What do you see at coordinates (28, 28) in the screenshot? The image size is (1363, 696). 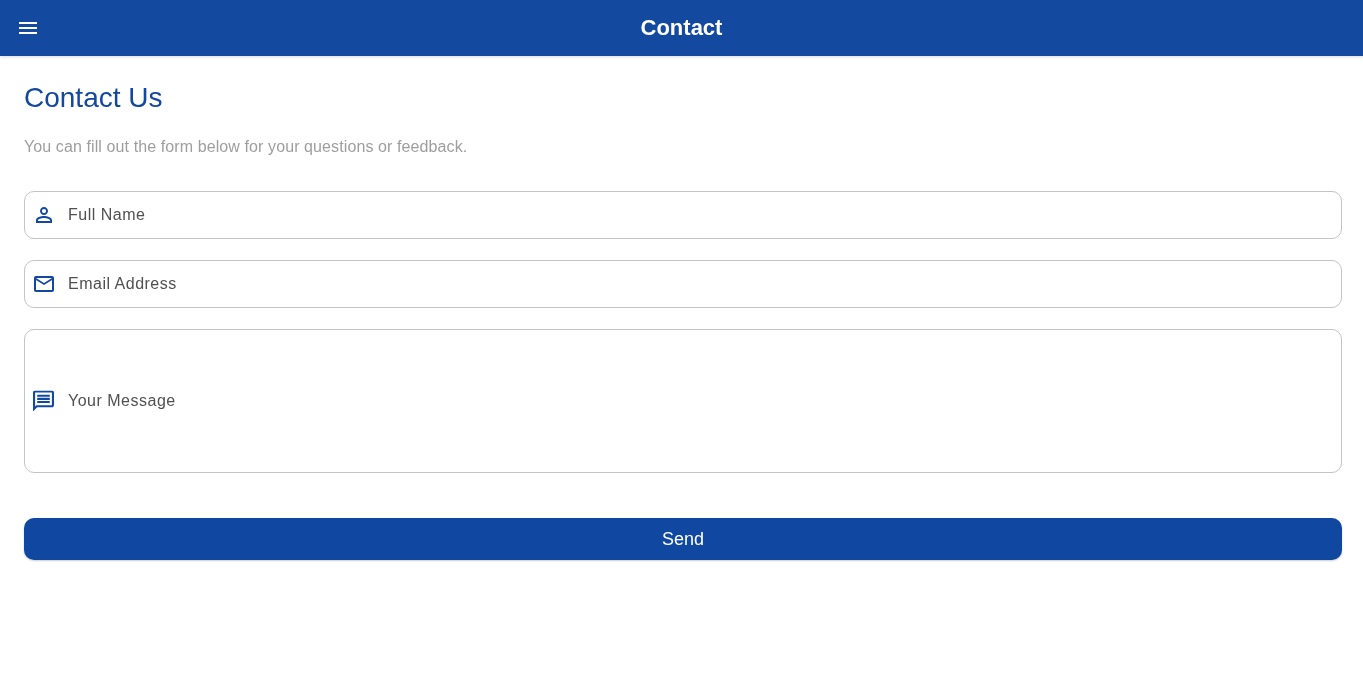 I see `menu-icon` at bounding box center [28, 28].